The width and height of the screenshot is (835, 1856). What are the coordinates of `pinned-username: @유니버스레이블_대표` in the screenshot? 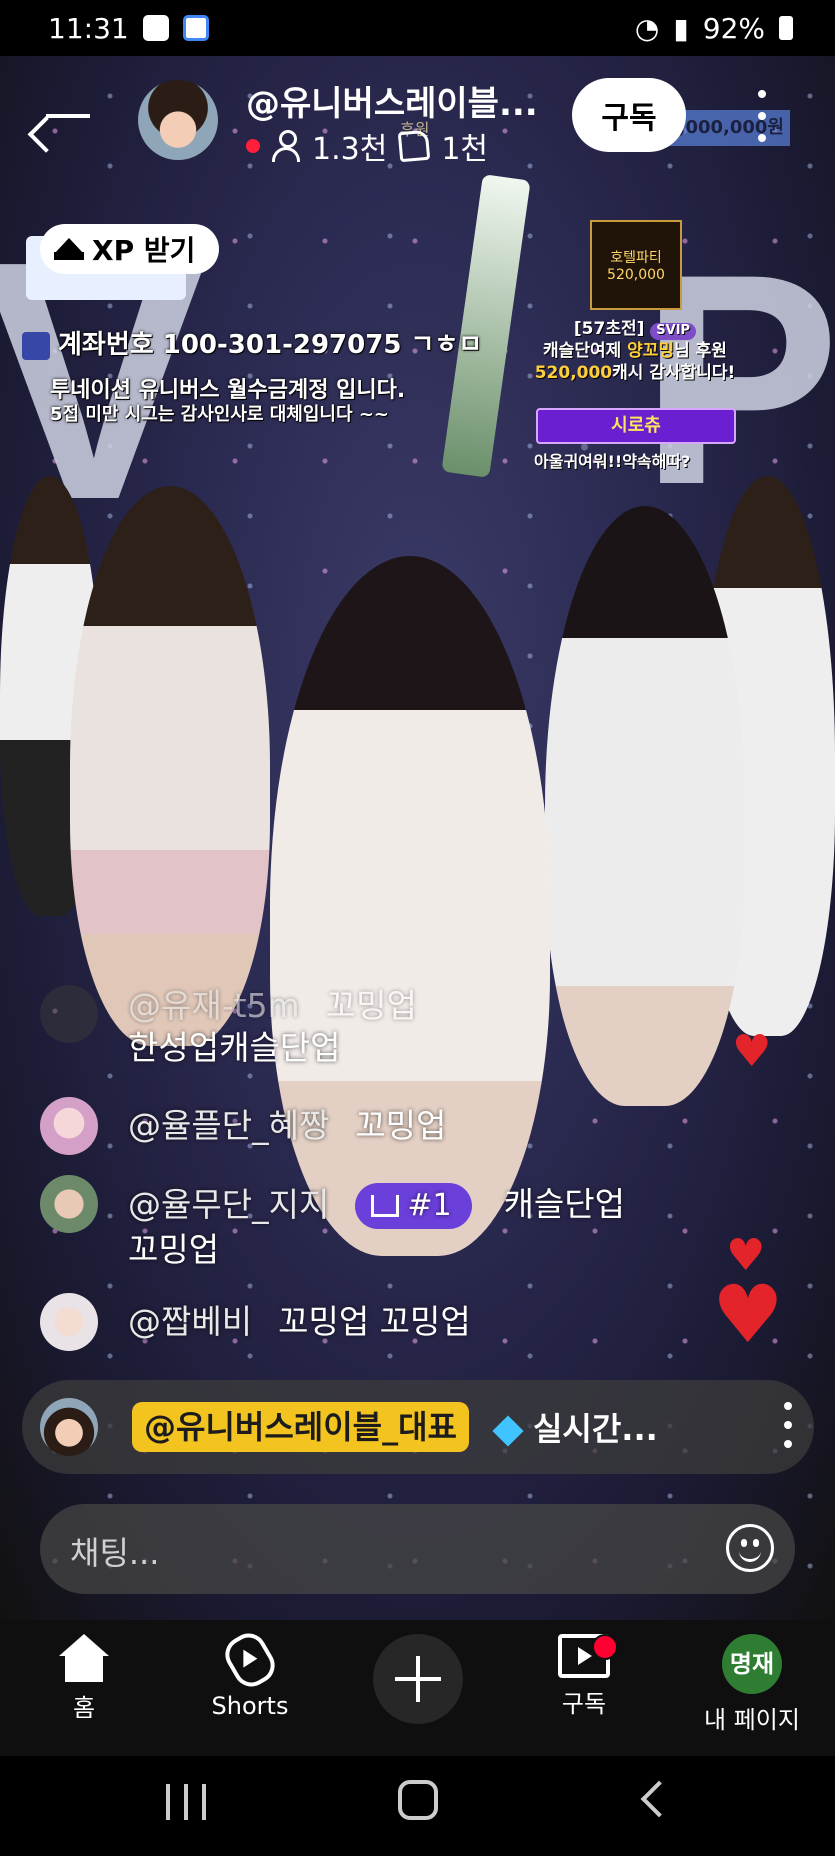 It's located at (300, 1427).